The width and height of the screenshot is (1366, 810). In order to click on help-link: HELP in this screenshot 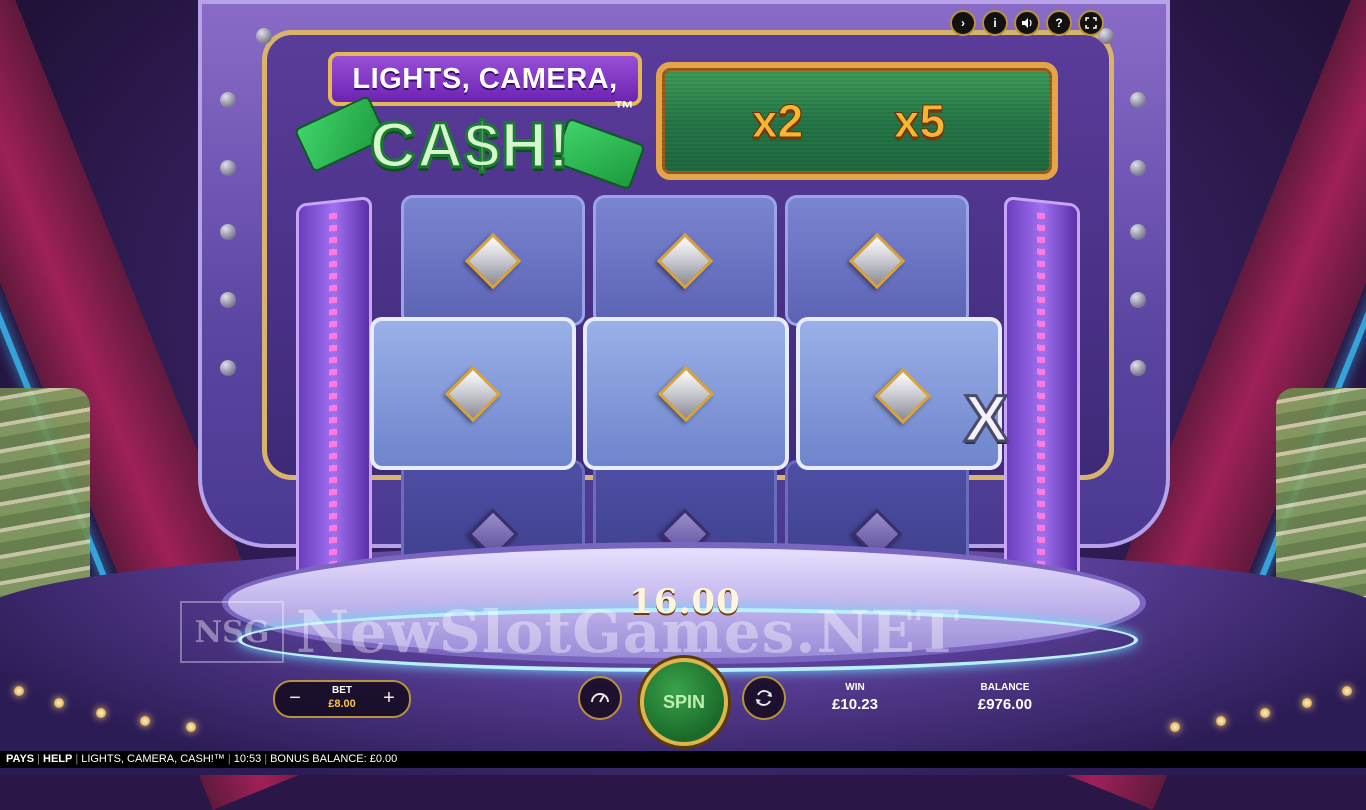, I will do `click(57, 759)`.